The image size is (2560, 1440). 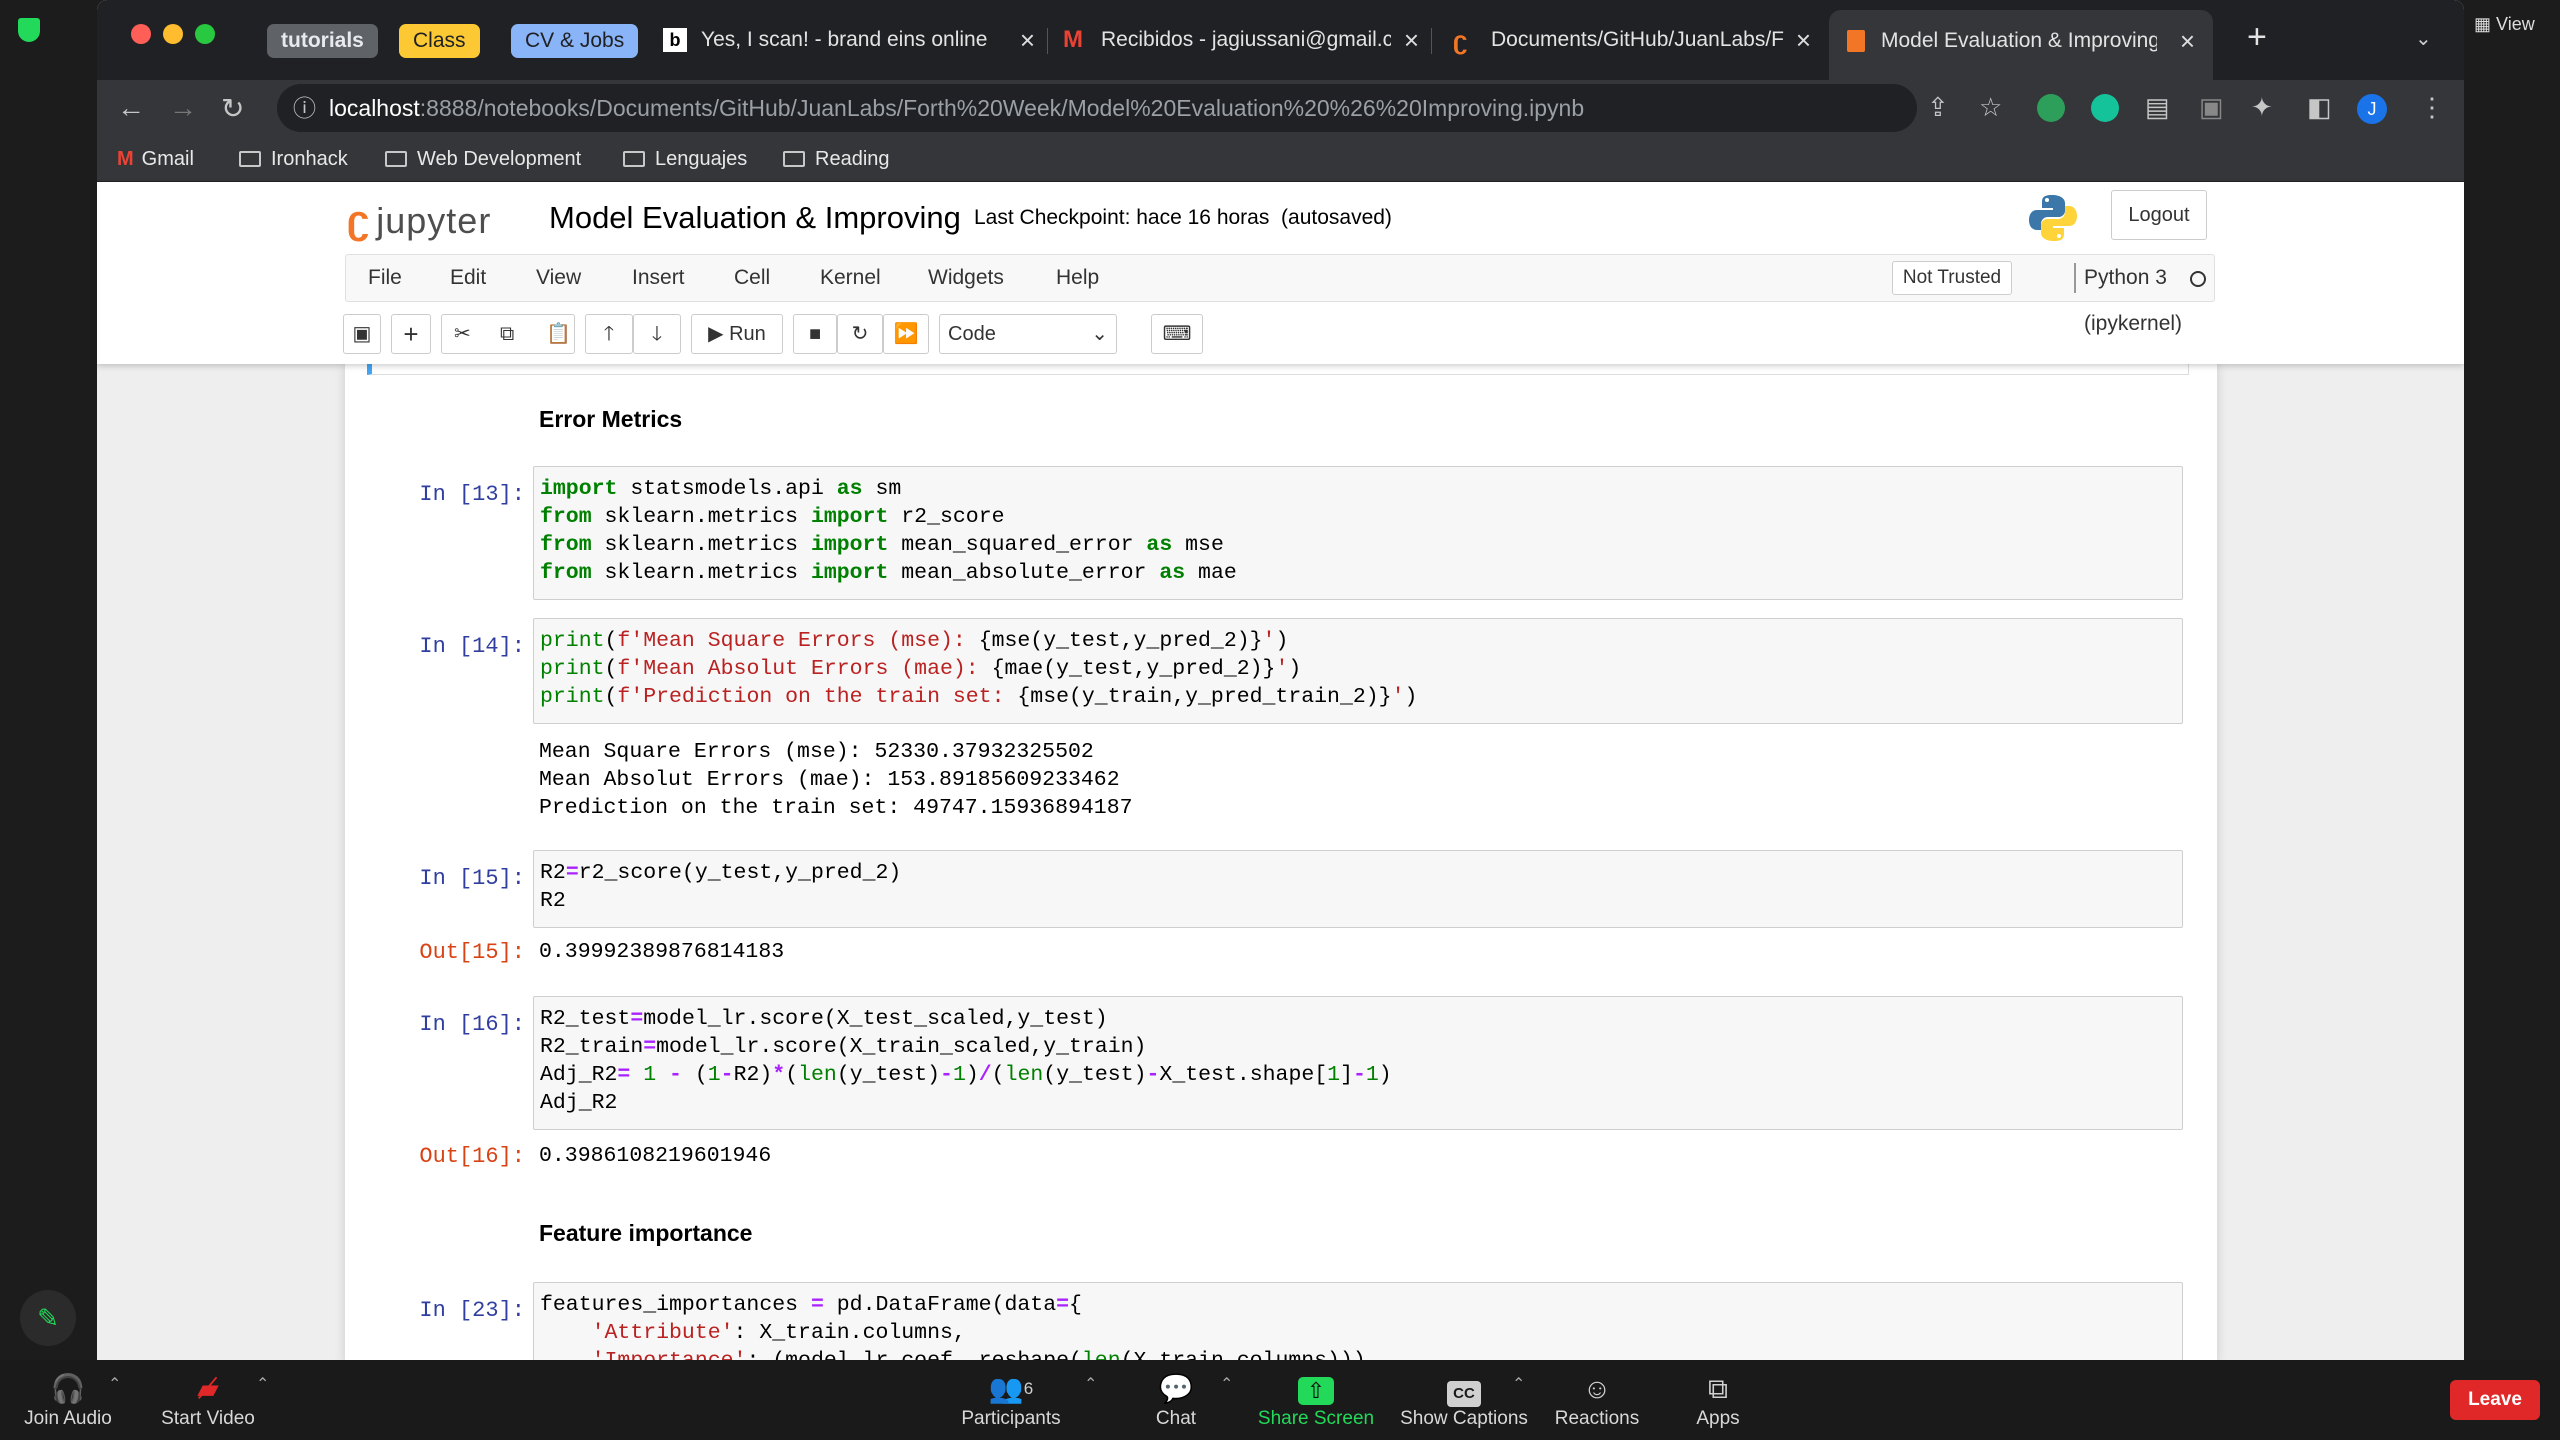 I want to click on zoom-view-button: ▦ View, so click(x=2504, y=24).